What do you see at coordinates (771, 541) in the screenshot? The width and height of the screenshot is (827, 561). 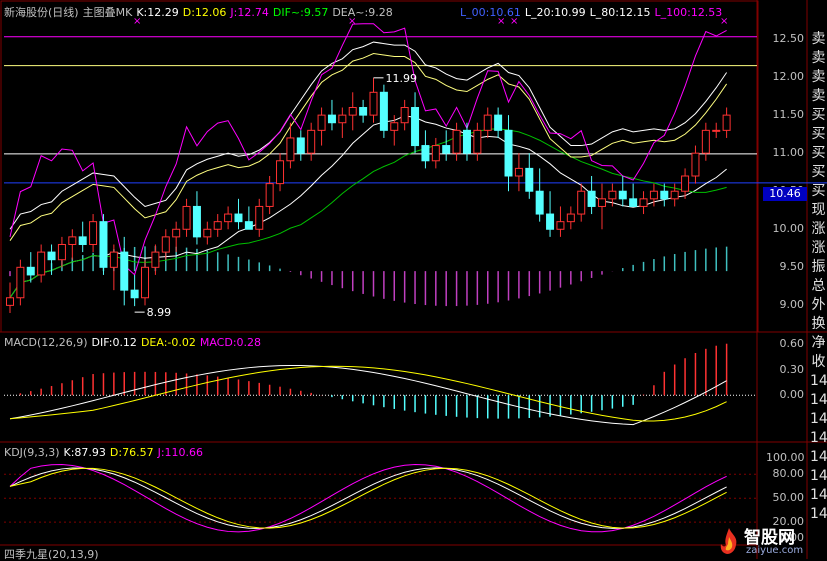 I see `watermark: 智股网 zaiyue.com` at bounding box center [771, 541].